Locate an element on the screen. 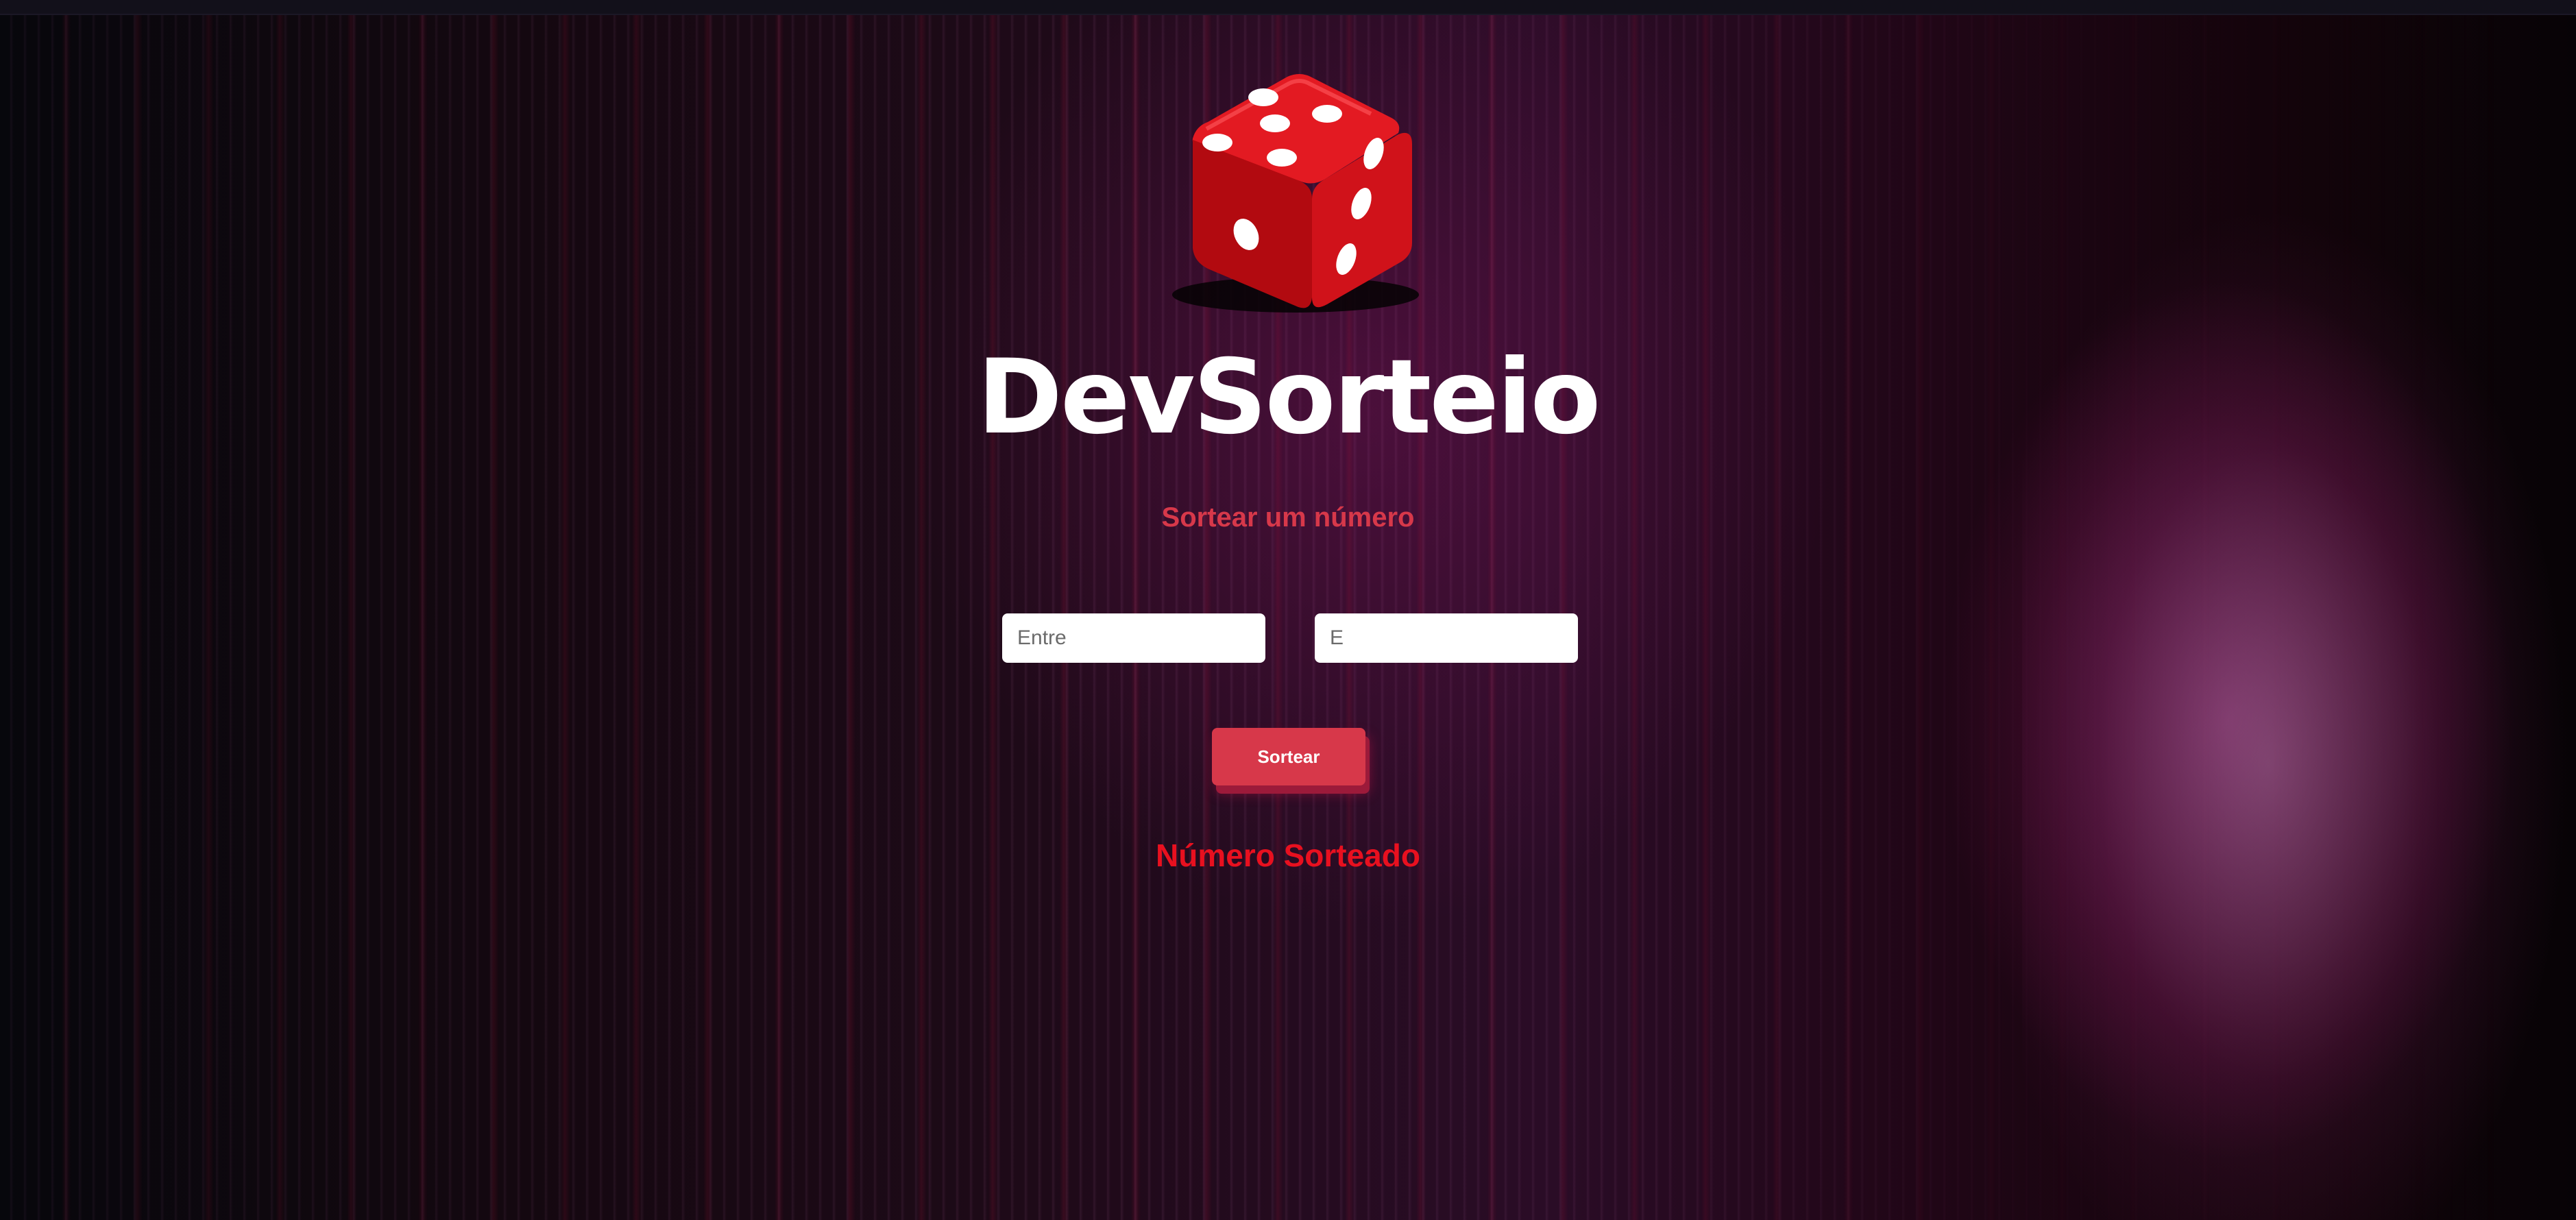  range-inputs is located at coordinates (1290, 638).